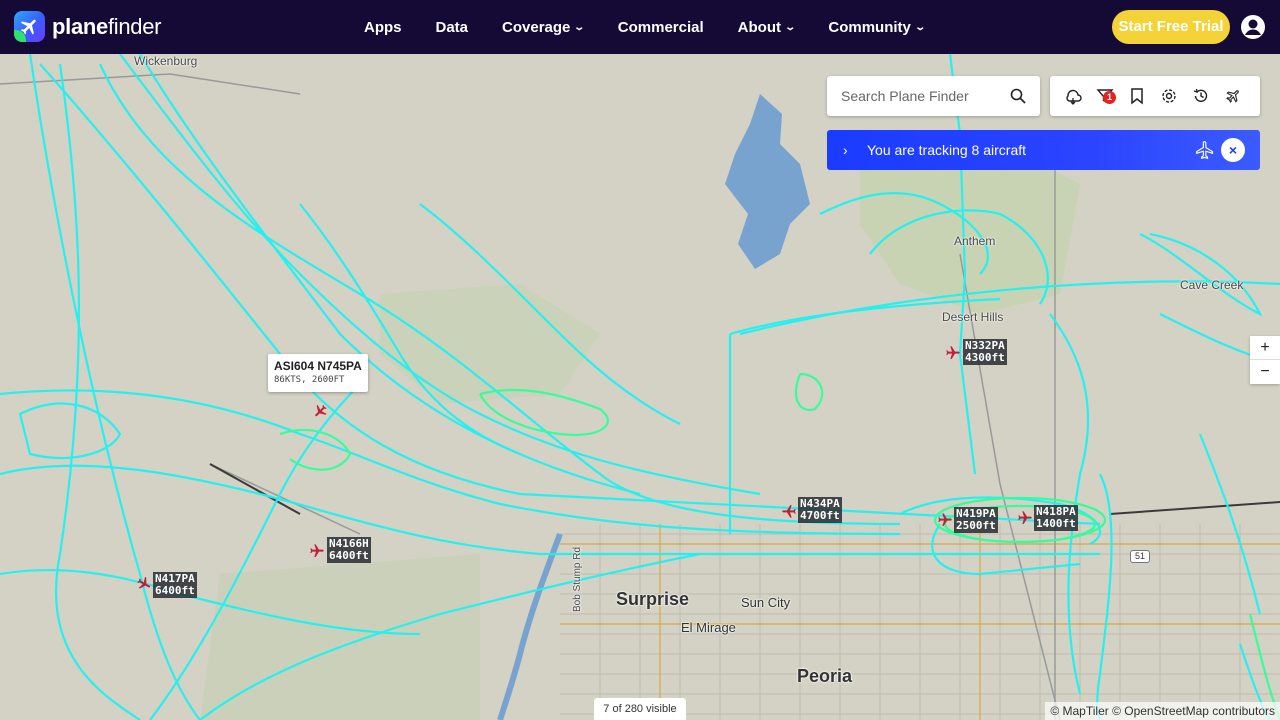 The height and width of the screenshot is (720, 1280). I want to click on aircraft-label-n418pa: N418PA 1400ft, so click(1056, 518).